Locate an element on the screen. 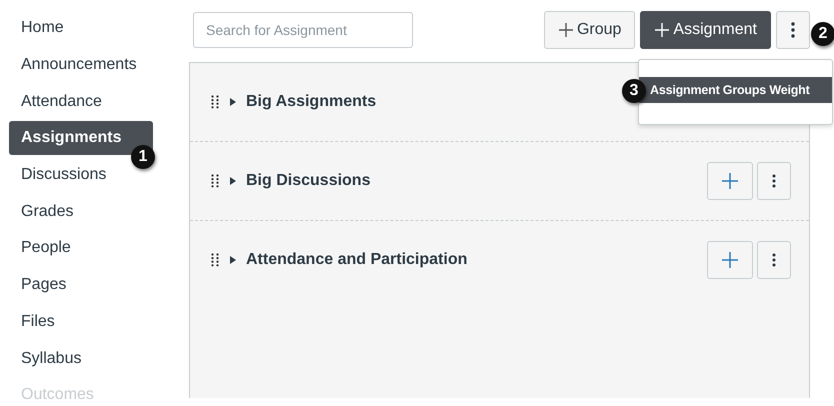  callout-badge: 1 is located at coordinates (143, 157).